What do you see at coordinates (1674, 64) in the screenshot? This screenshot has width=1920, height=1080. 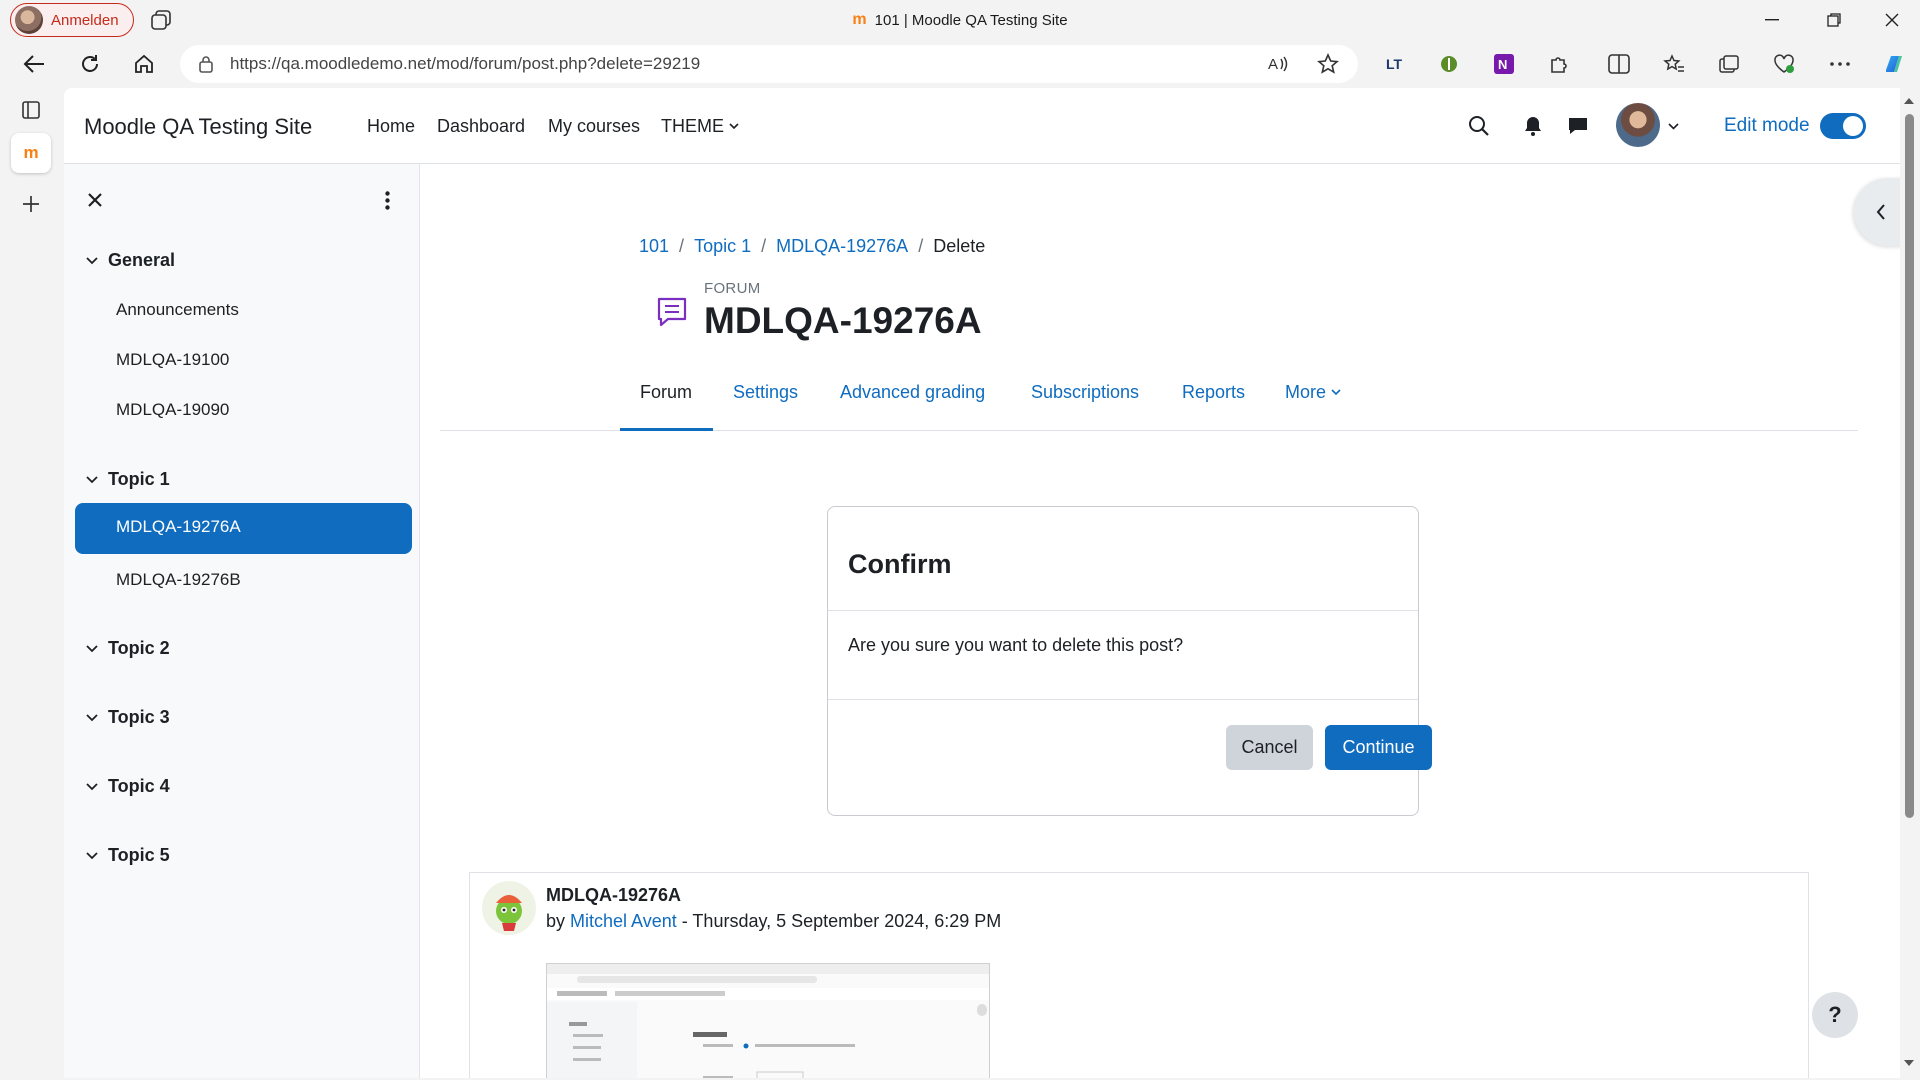 I see `favorites-list-icon` at bounding box center [1674, 64].